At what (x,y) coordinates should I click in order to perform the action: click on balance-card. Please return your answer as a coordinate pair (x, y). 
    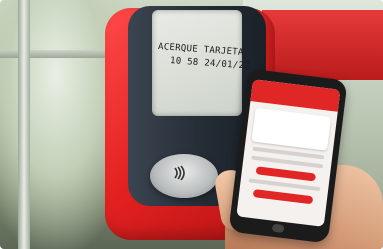
    Looking at the image, I should click on (291, 129).